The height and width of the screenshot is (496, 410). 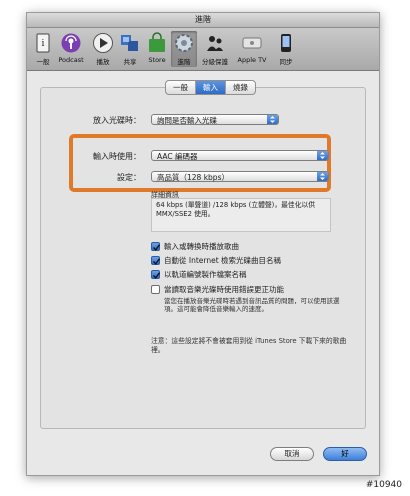 I want to click on toolbar-parental: 分級保護, so click(x=215, y=49).